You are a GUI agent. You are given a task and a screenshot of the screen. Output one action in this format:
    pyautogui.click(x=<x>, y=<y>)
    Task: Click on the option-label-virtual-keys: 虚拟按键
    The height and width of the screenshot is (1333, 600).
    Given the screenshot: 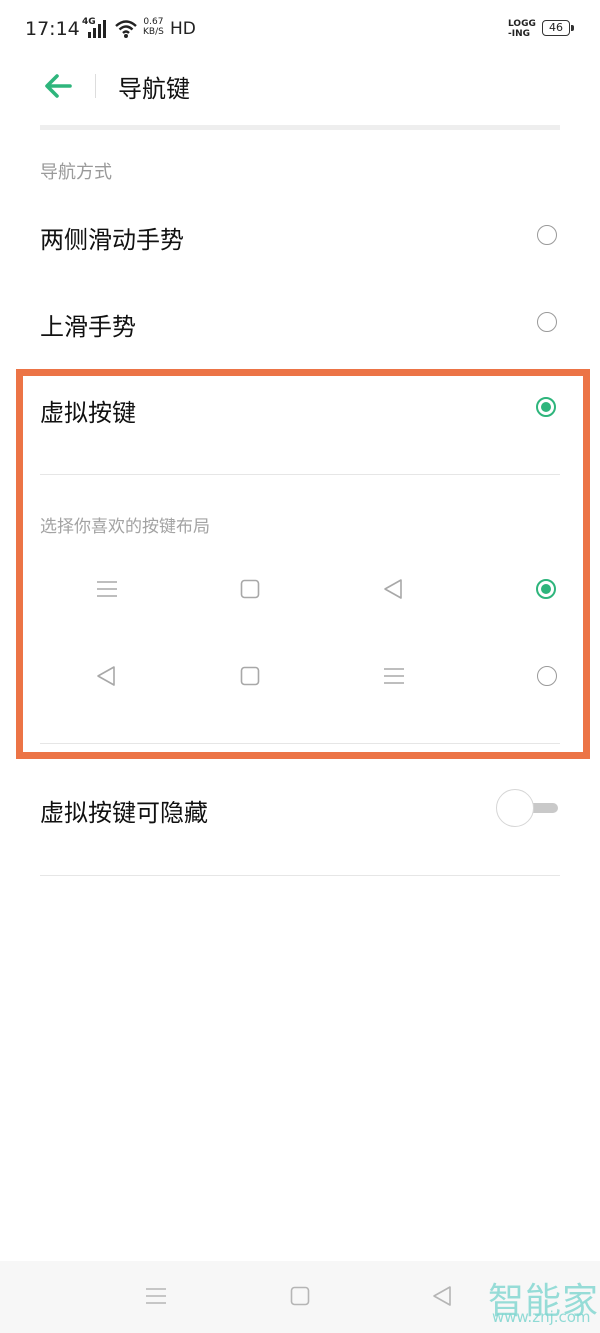 What is the action you would take?
    pyautogui.click(x=88, y=410)
    